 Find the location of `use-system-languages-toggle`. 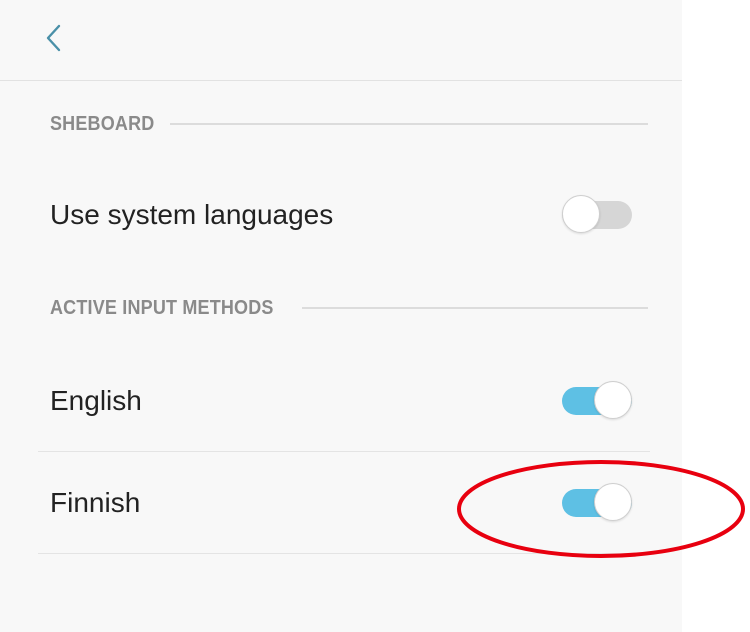

use-system-languages-toggle is located at coordinates (597, 215).